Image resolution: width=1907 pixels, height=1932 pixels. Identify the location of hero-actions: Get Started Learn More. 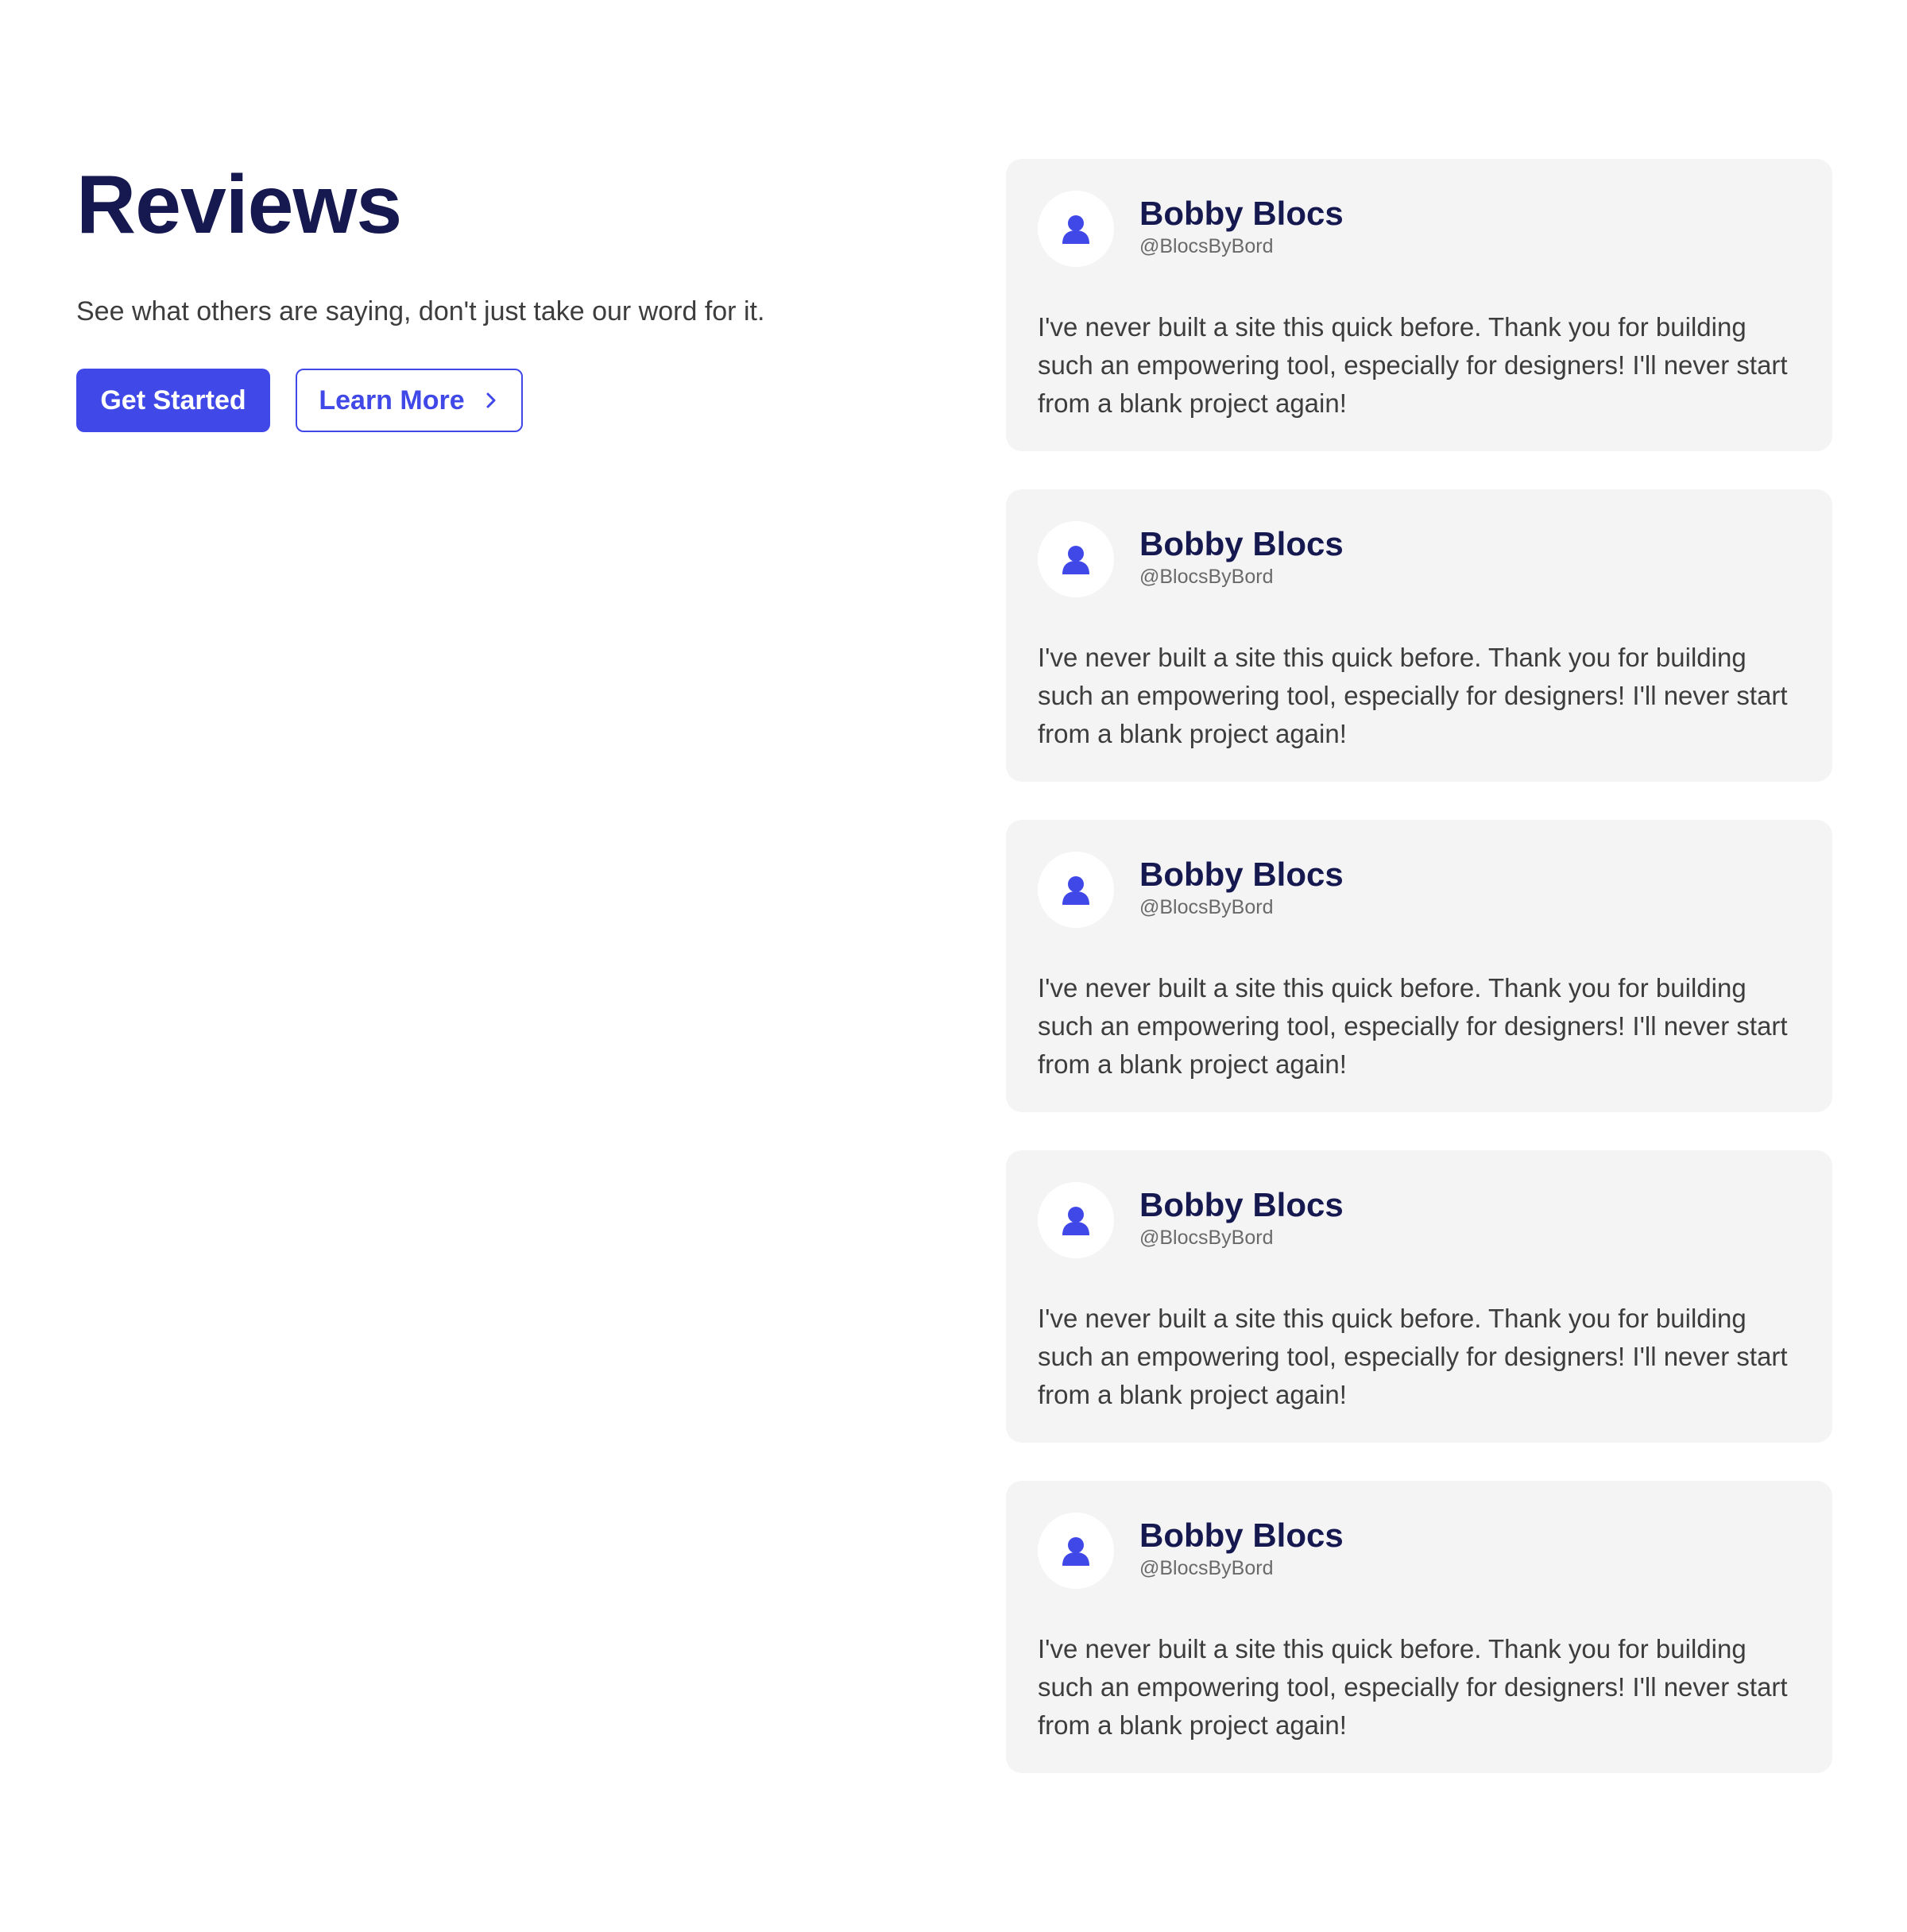
(513, 400).